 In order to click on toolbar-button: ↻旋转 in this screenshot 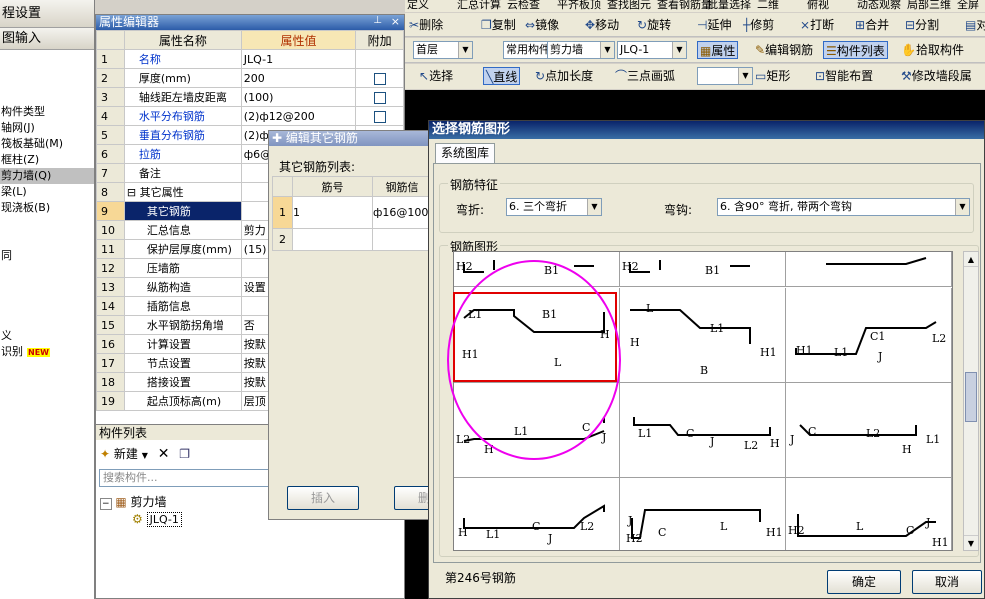, I will do `click(654, 25)`.